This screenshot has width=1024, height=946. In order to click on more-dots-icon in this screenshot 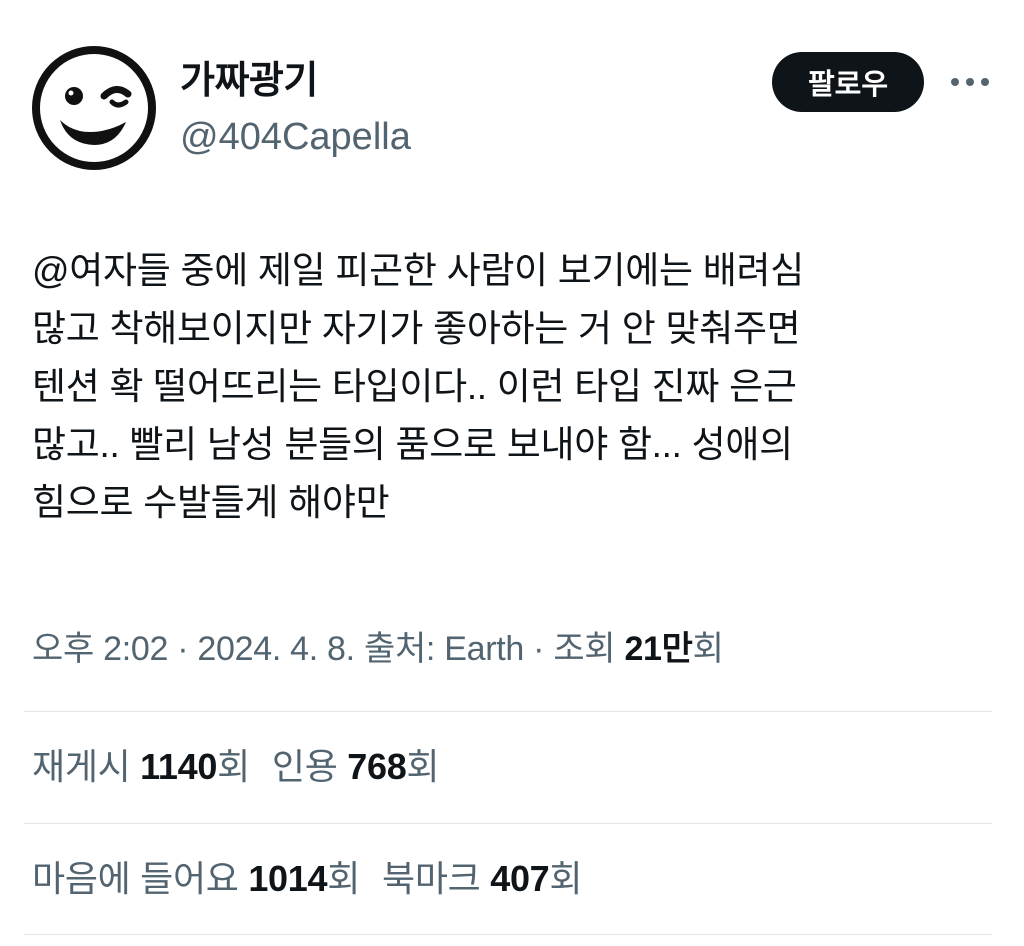, I will do `click(970, 82)`.